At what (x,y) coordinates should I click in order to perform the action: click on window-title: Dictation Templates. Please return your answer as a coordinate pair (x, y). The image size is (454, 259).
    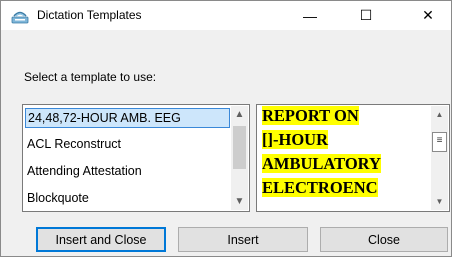
    Looking at the image, I should click on (89, 15).